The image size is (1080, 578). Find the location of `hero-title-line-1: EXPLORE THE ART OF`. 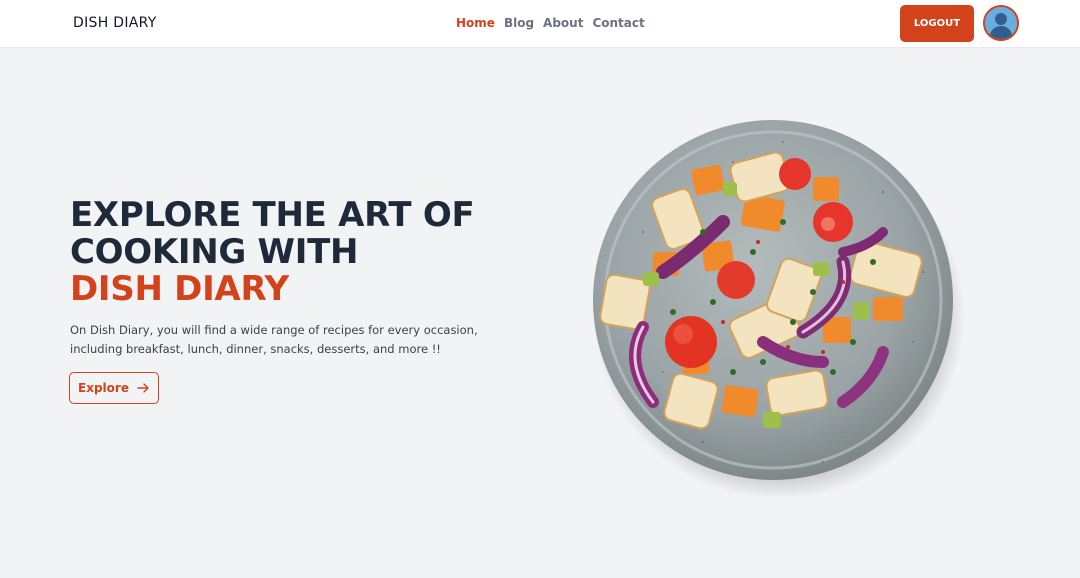

hero-title-line-1: EXPLORE THE ART OF is located at coordinates (272, 215).